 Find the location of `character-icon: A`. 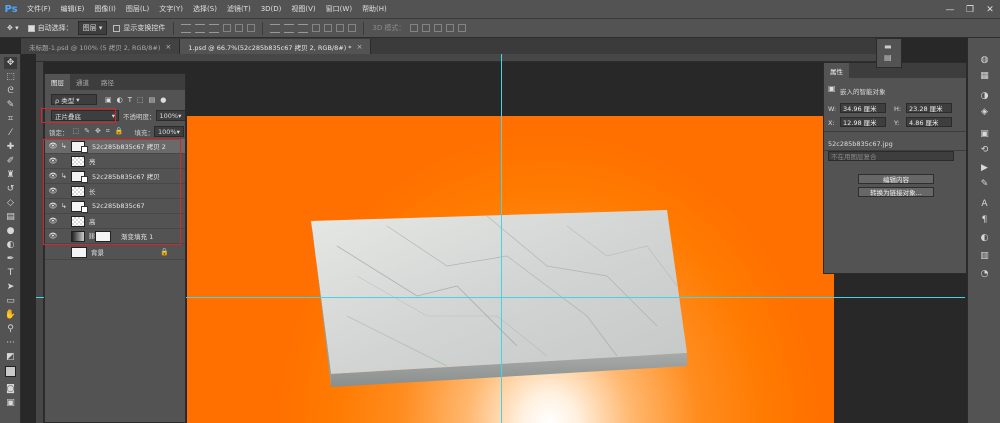

character-icon: A is located at coordinates (984, 204).